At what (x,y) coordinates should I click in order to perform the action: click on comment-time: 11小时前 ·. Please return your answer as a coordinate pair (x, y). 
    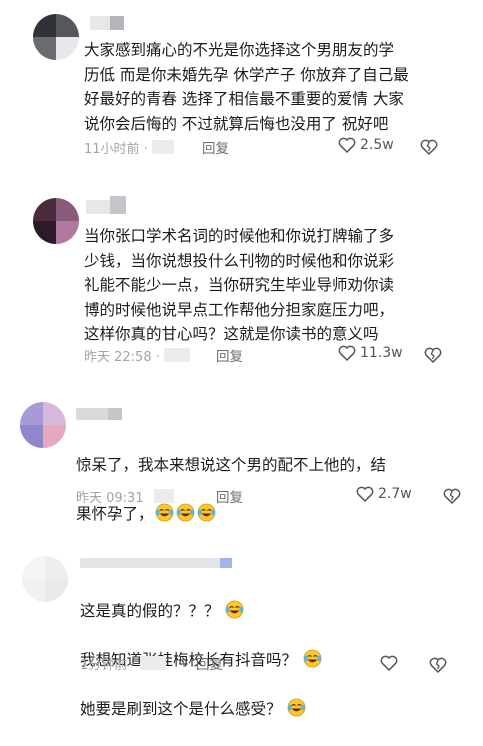
    Looking at the image, I should click on (116, 149).